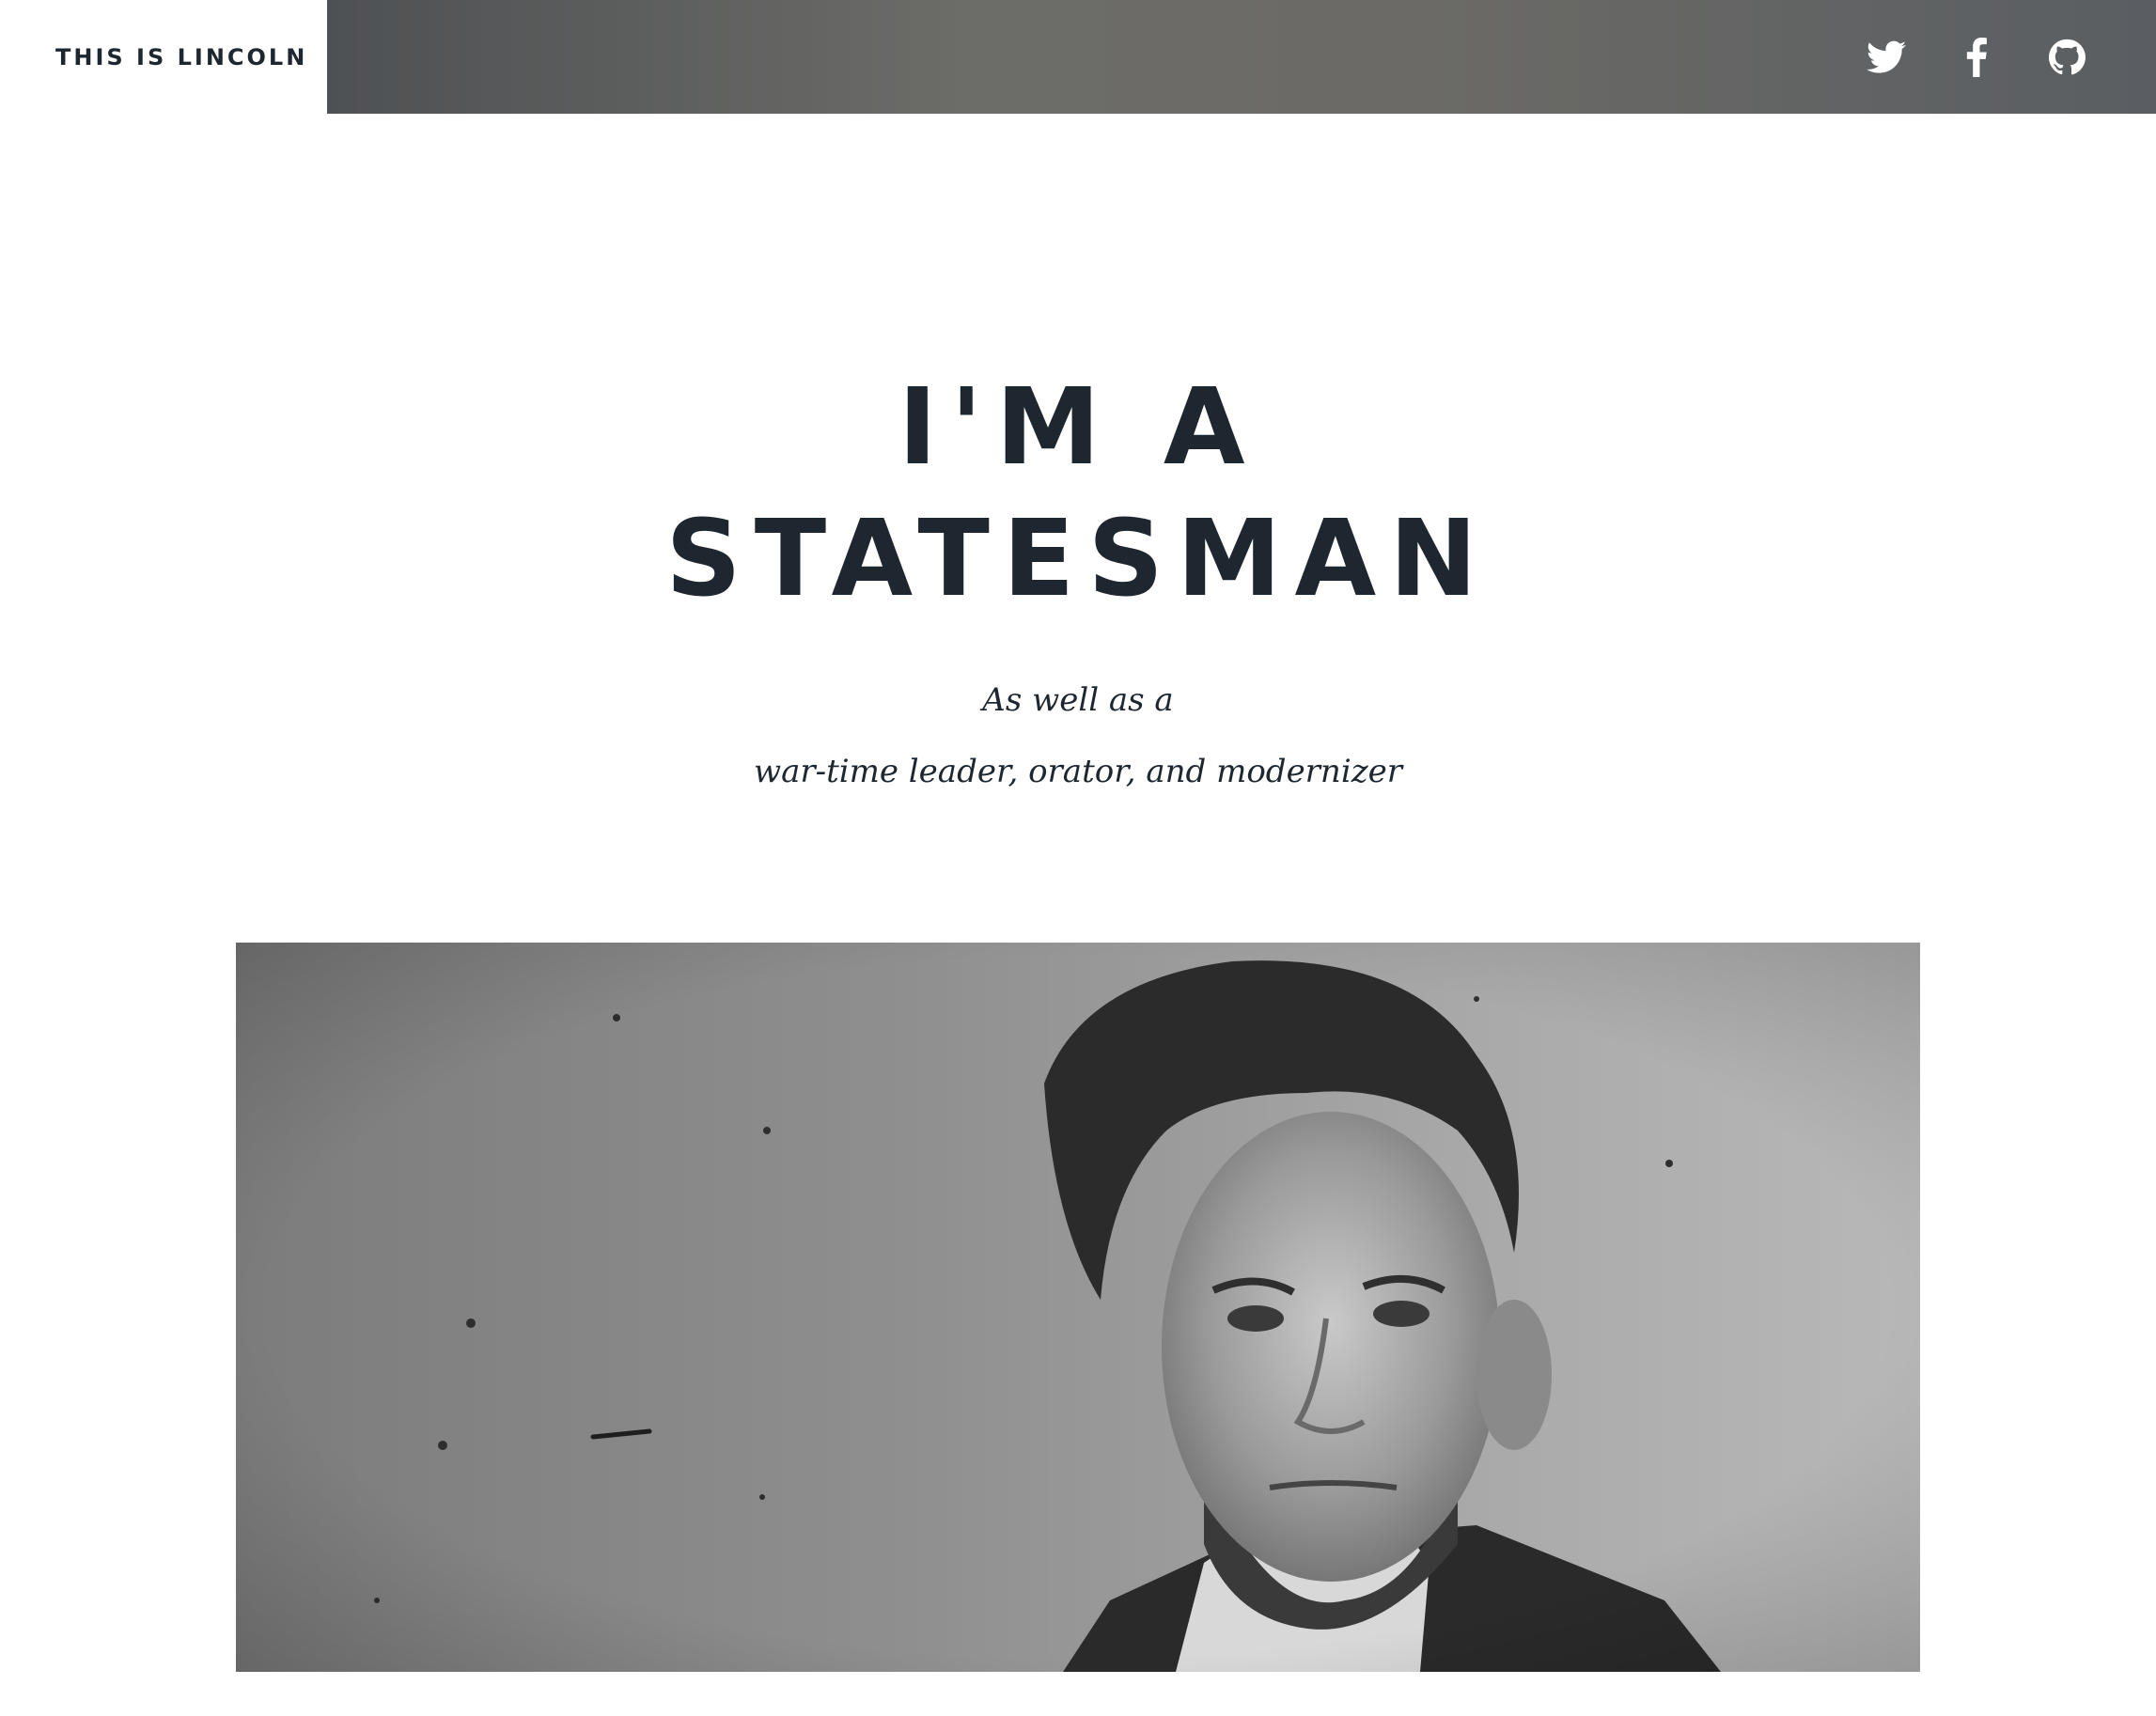  What do you see at coordinates (2066, 58) in the screenshot?
I see `github-icon` at bounding box center [2066, 58].